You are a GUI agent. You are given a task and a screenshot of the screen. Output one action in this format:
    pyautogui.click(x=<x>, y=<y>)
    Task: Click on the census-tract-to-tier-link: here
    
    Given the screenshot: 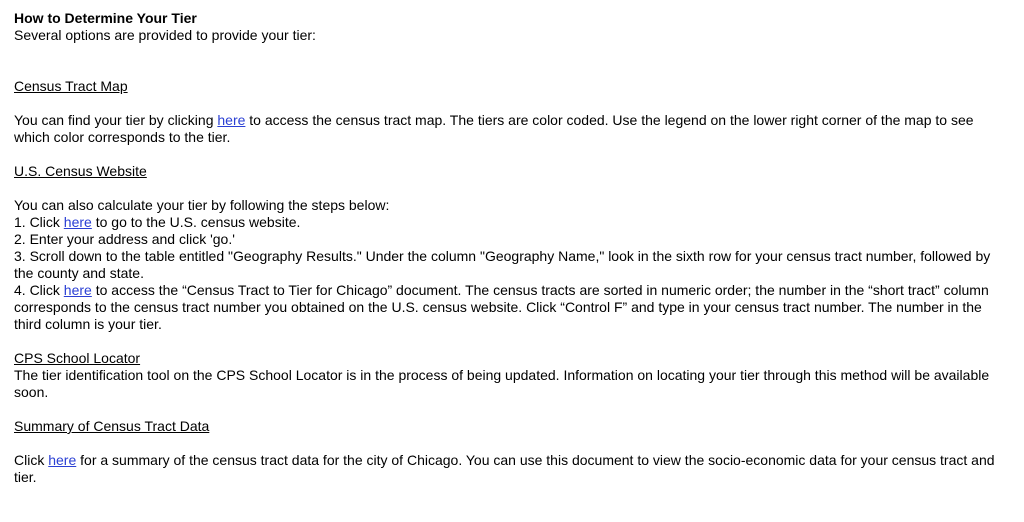 What is the action you would take?
    pyautogui.click(x=78, y=290)
    